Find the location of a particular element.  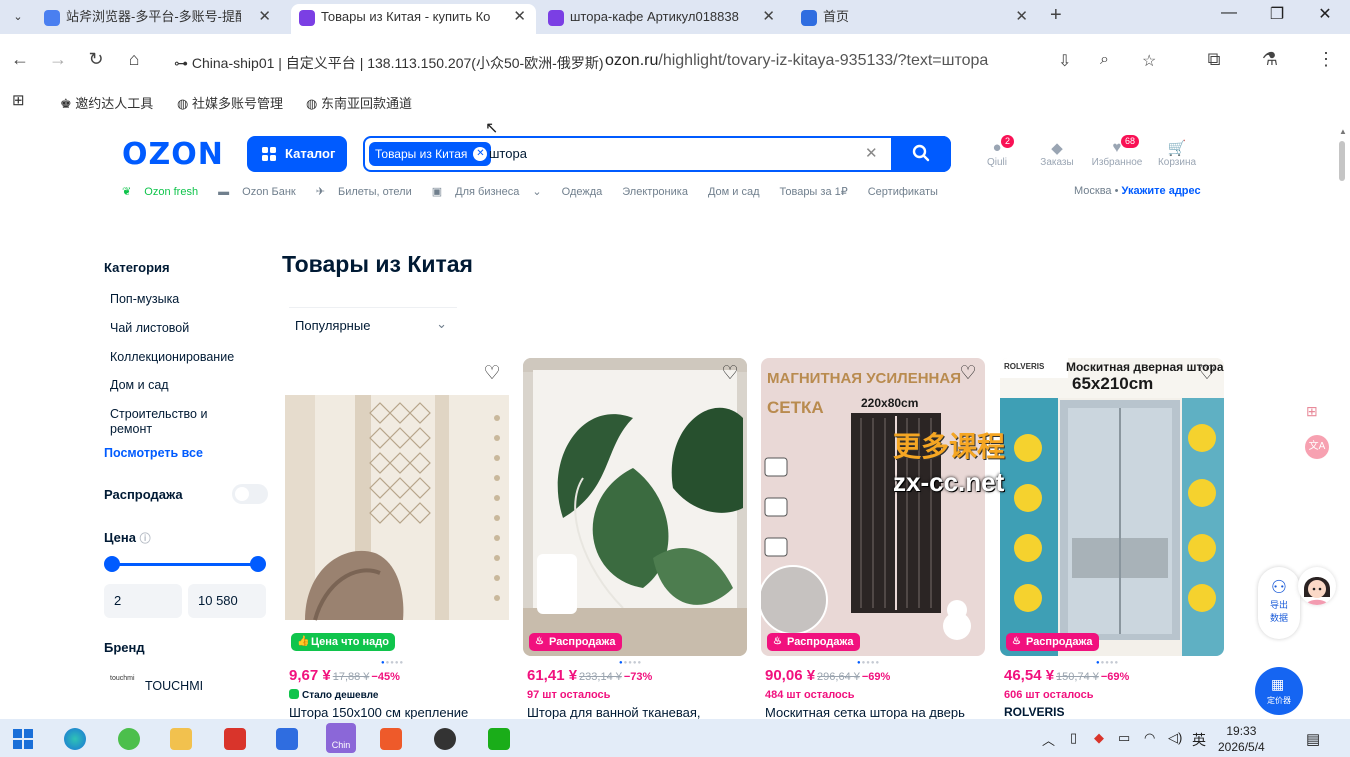

usb-icon: ▯ is located at coordinates (1073, 738).